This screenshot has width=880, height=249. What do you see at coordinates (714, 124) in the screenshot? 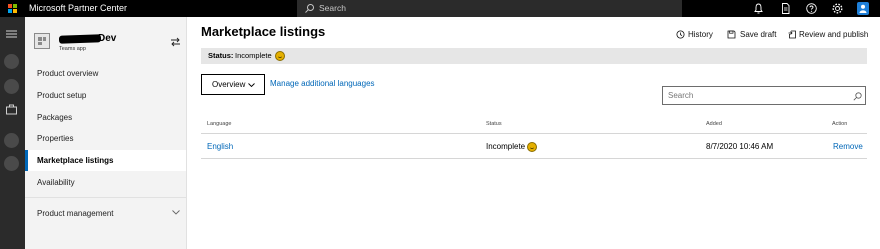
I see `column-header-added: Added` at bounding box center [714, 124].